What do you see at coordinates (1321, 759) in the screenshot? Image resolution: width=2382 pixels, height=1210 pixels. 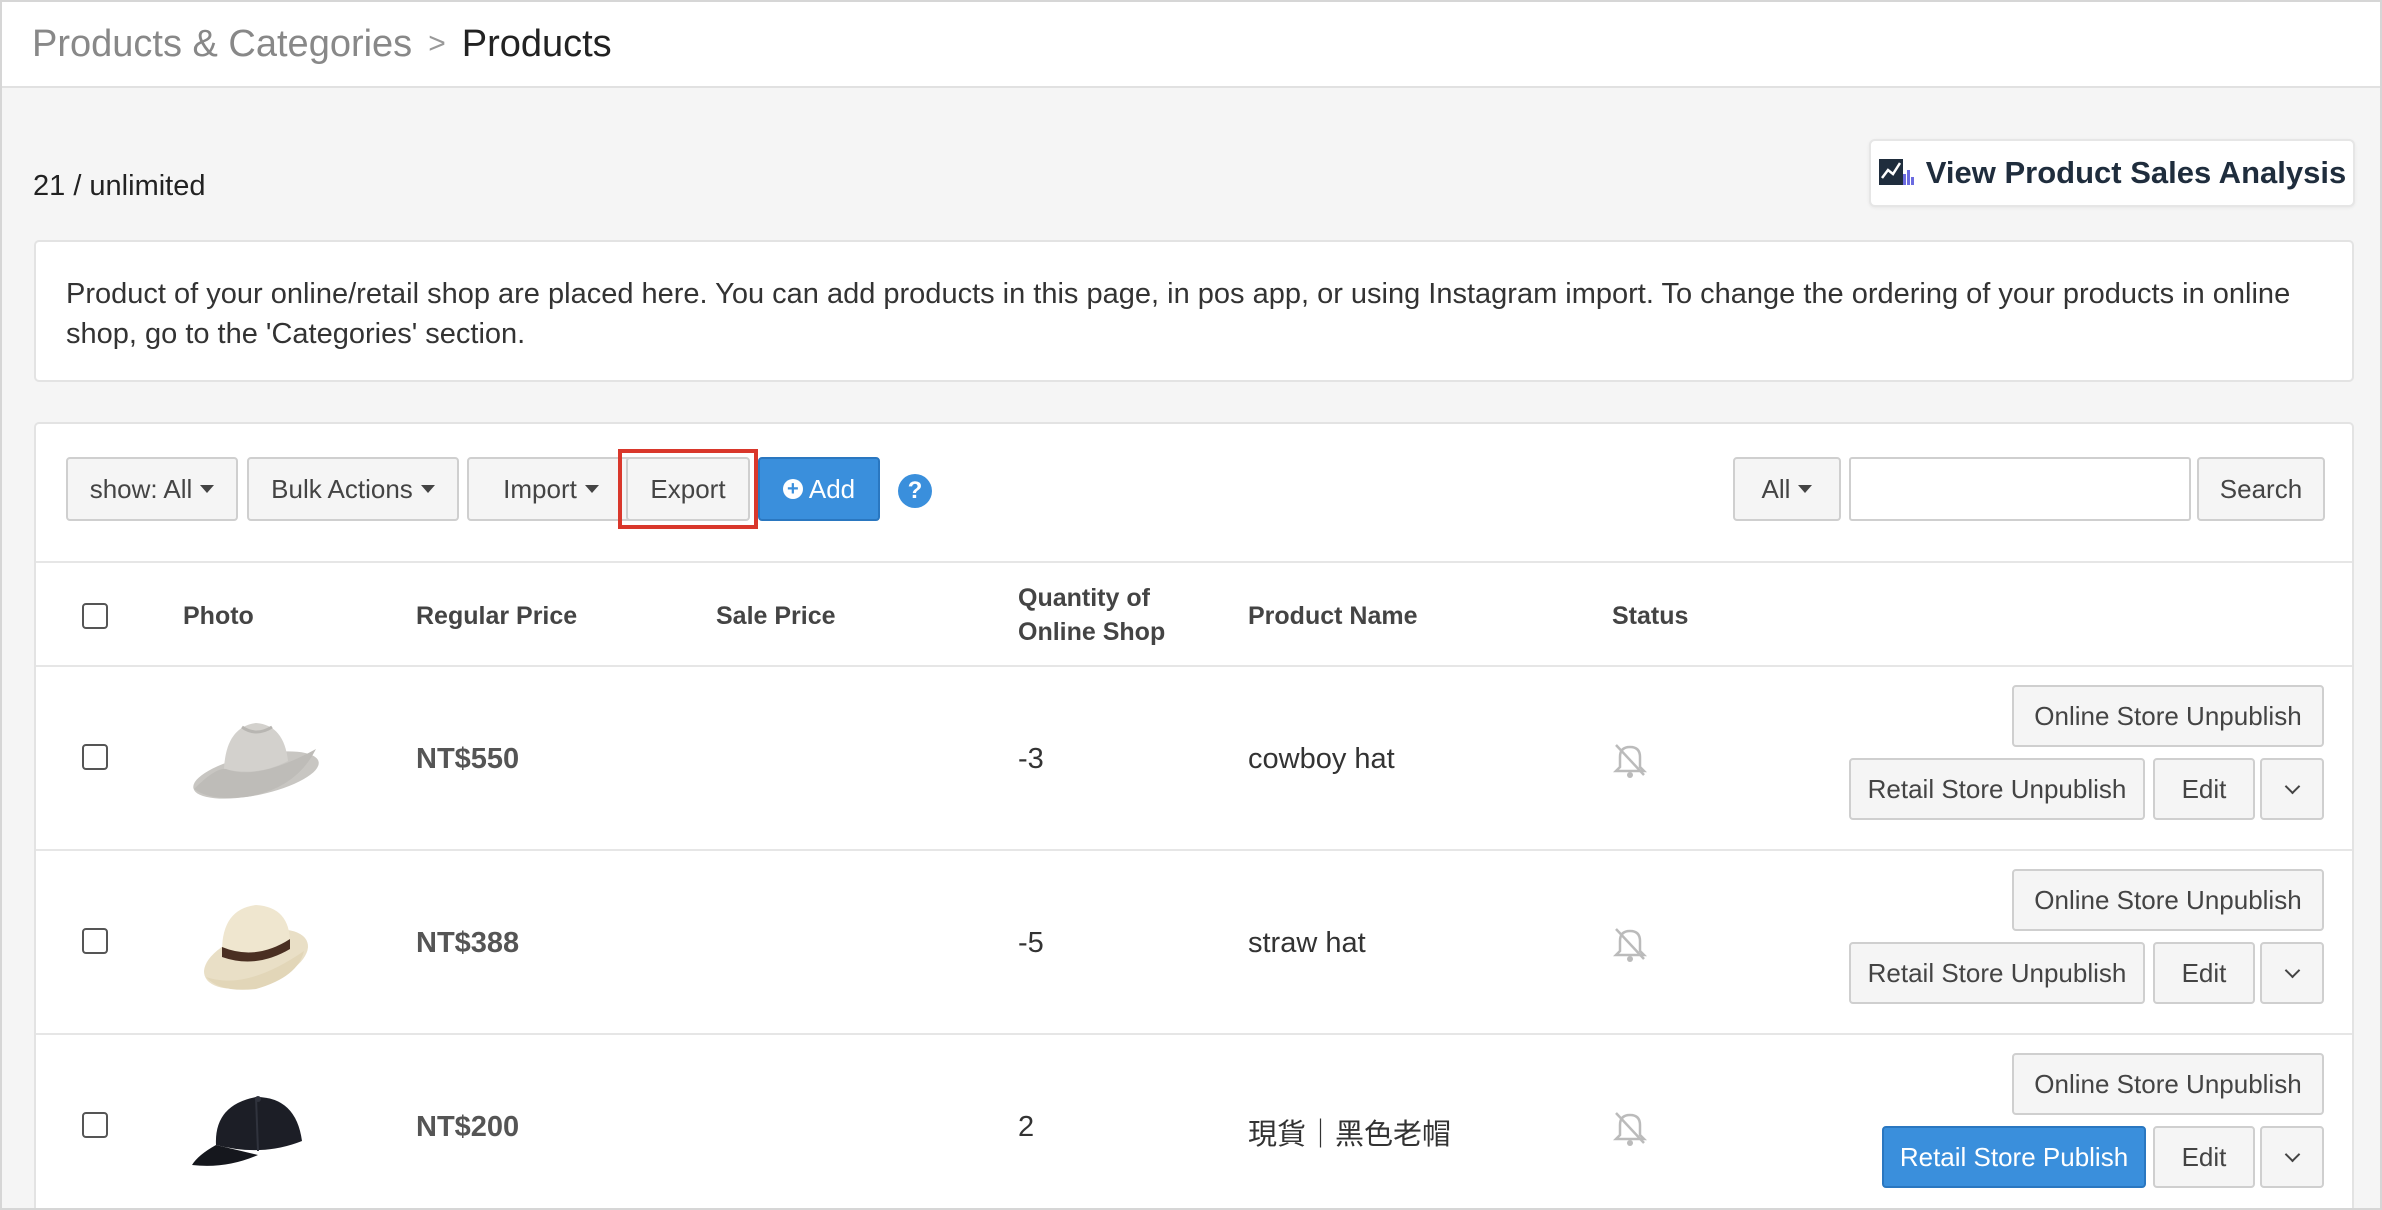 I see `product-name: cowboy hat` at bounding box center [1321, 759].